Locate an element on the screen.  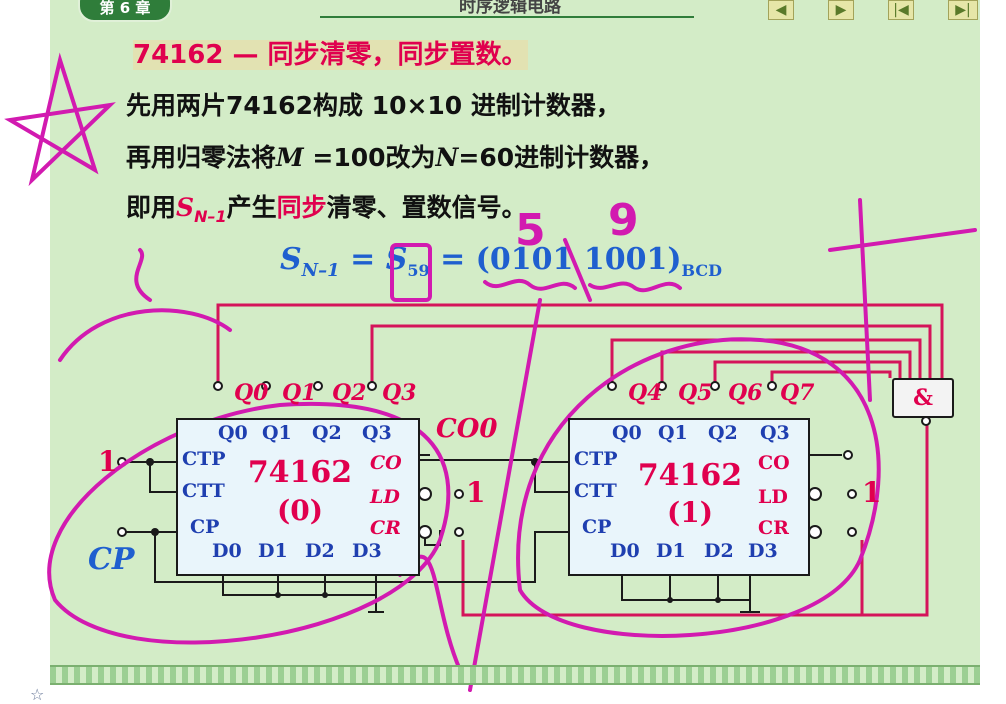
footer-border is located at coordinates (515, 675).